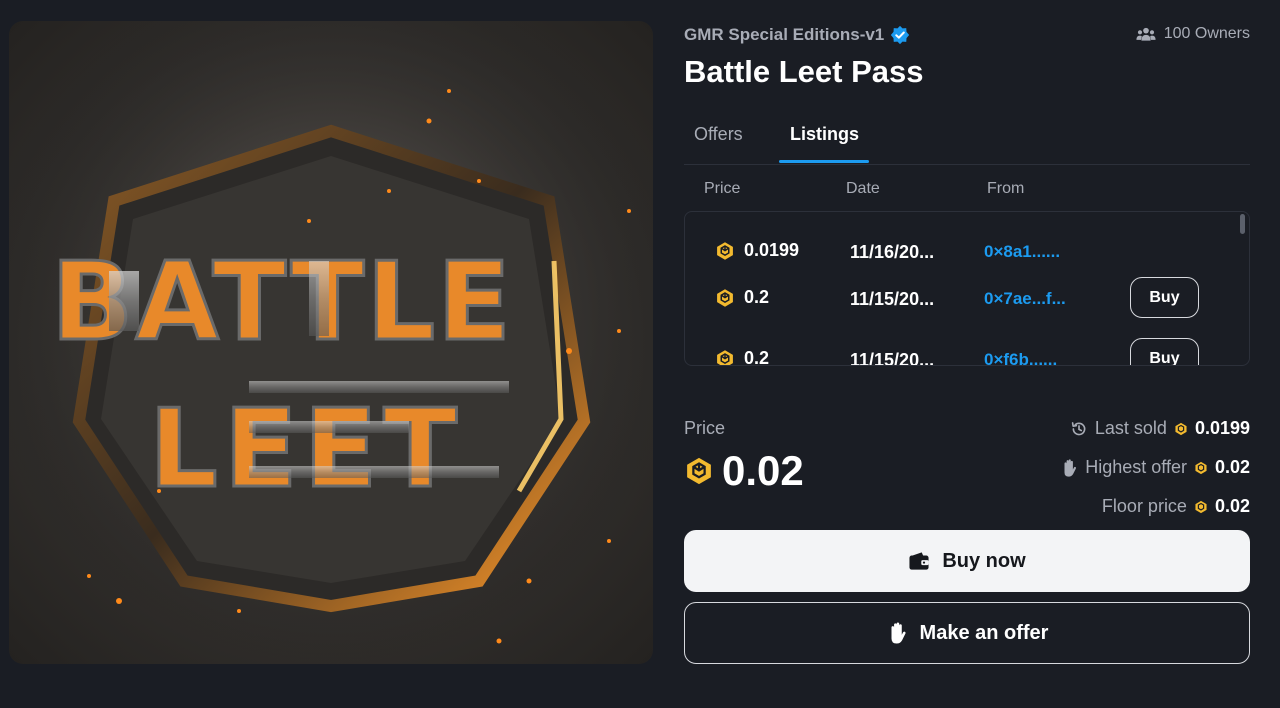  Describe the element at coordinates (824, 134) in the screenshot. I see `tab-listings: Listings` at that location.